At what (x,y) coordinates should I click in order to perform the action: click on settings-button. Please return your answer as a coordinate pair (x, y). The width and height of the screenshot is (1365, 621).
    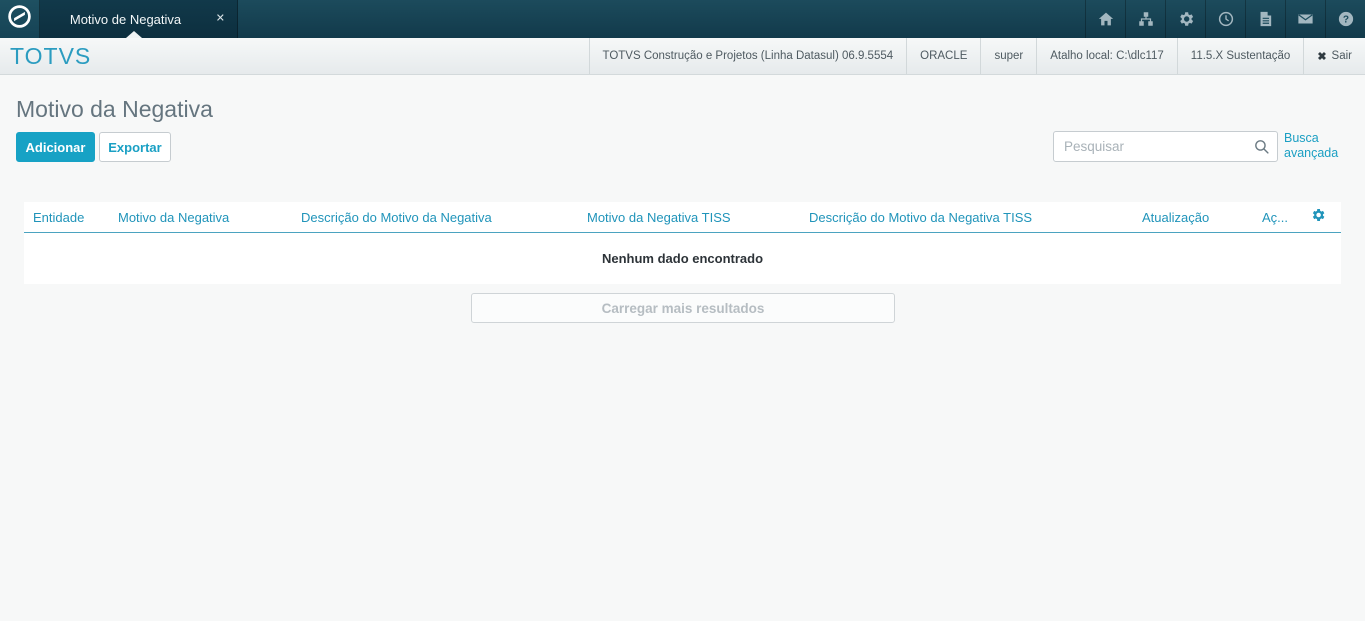
    Looking at the image, I should click on (1185, 19).